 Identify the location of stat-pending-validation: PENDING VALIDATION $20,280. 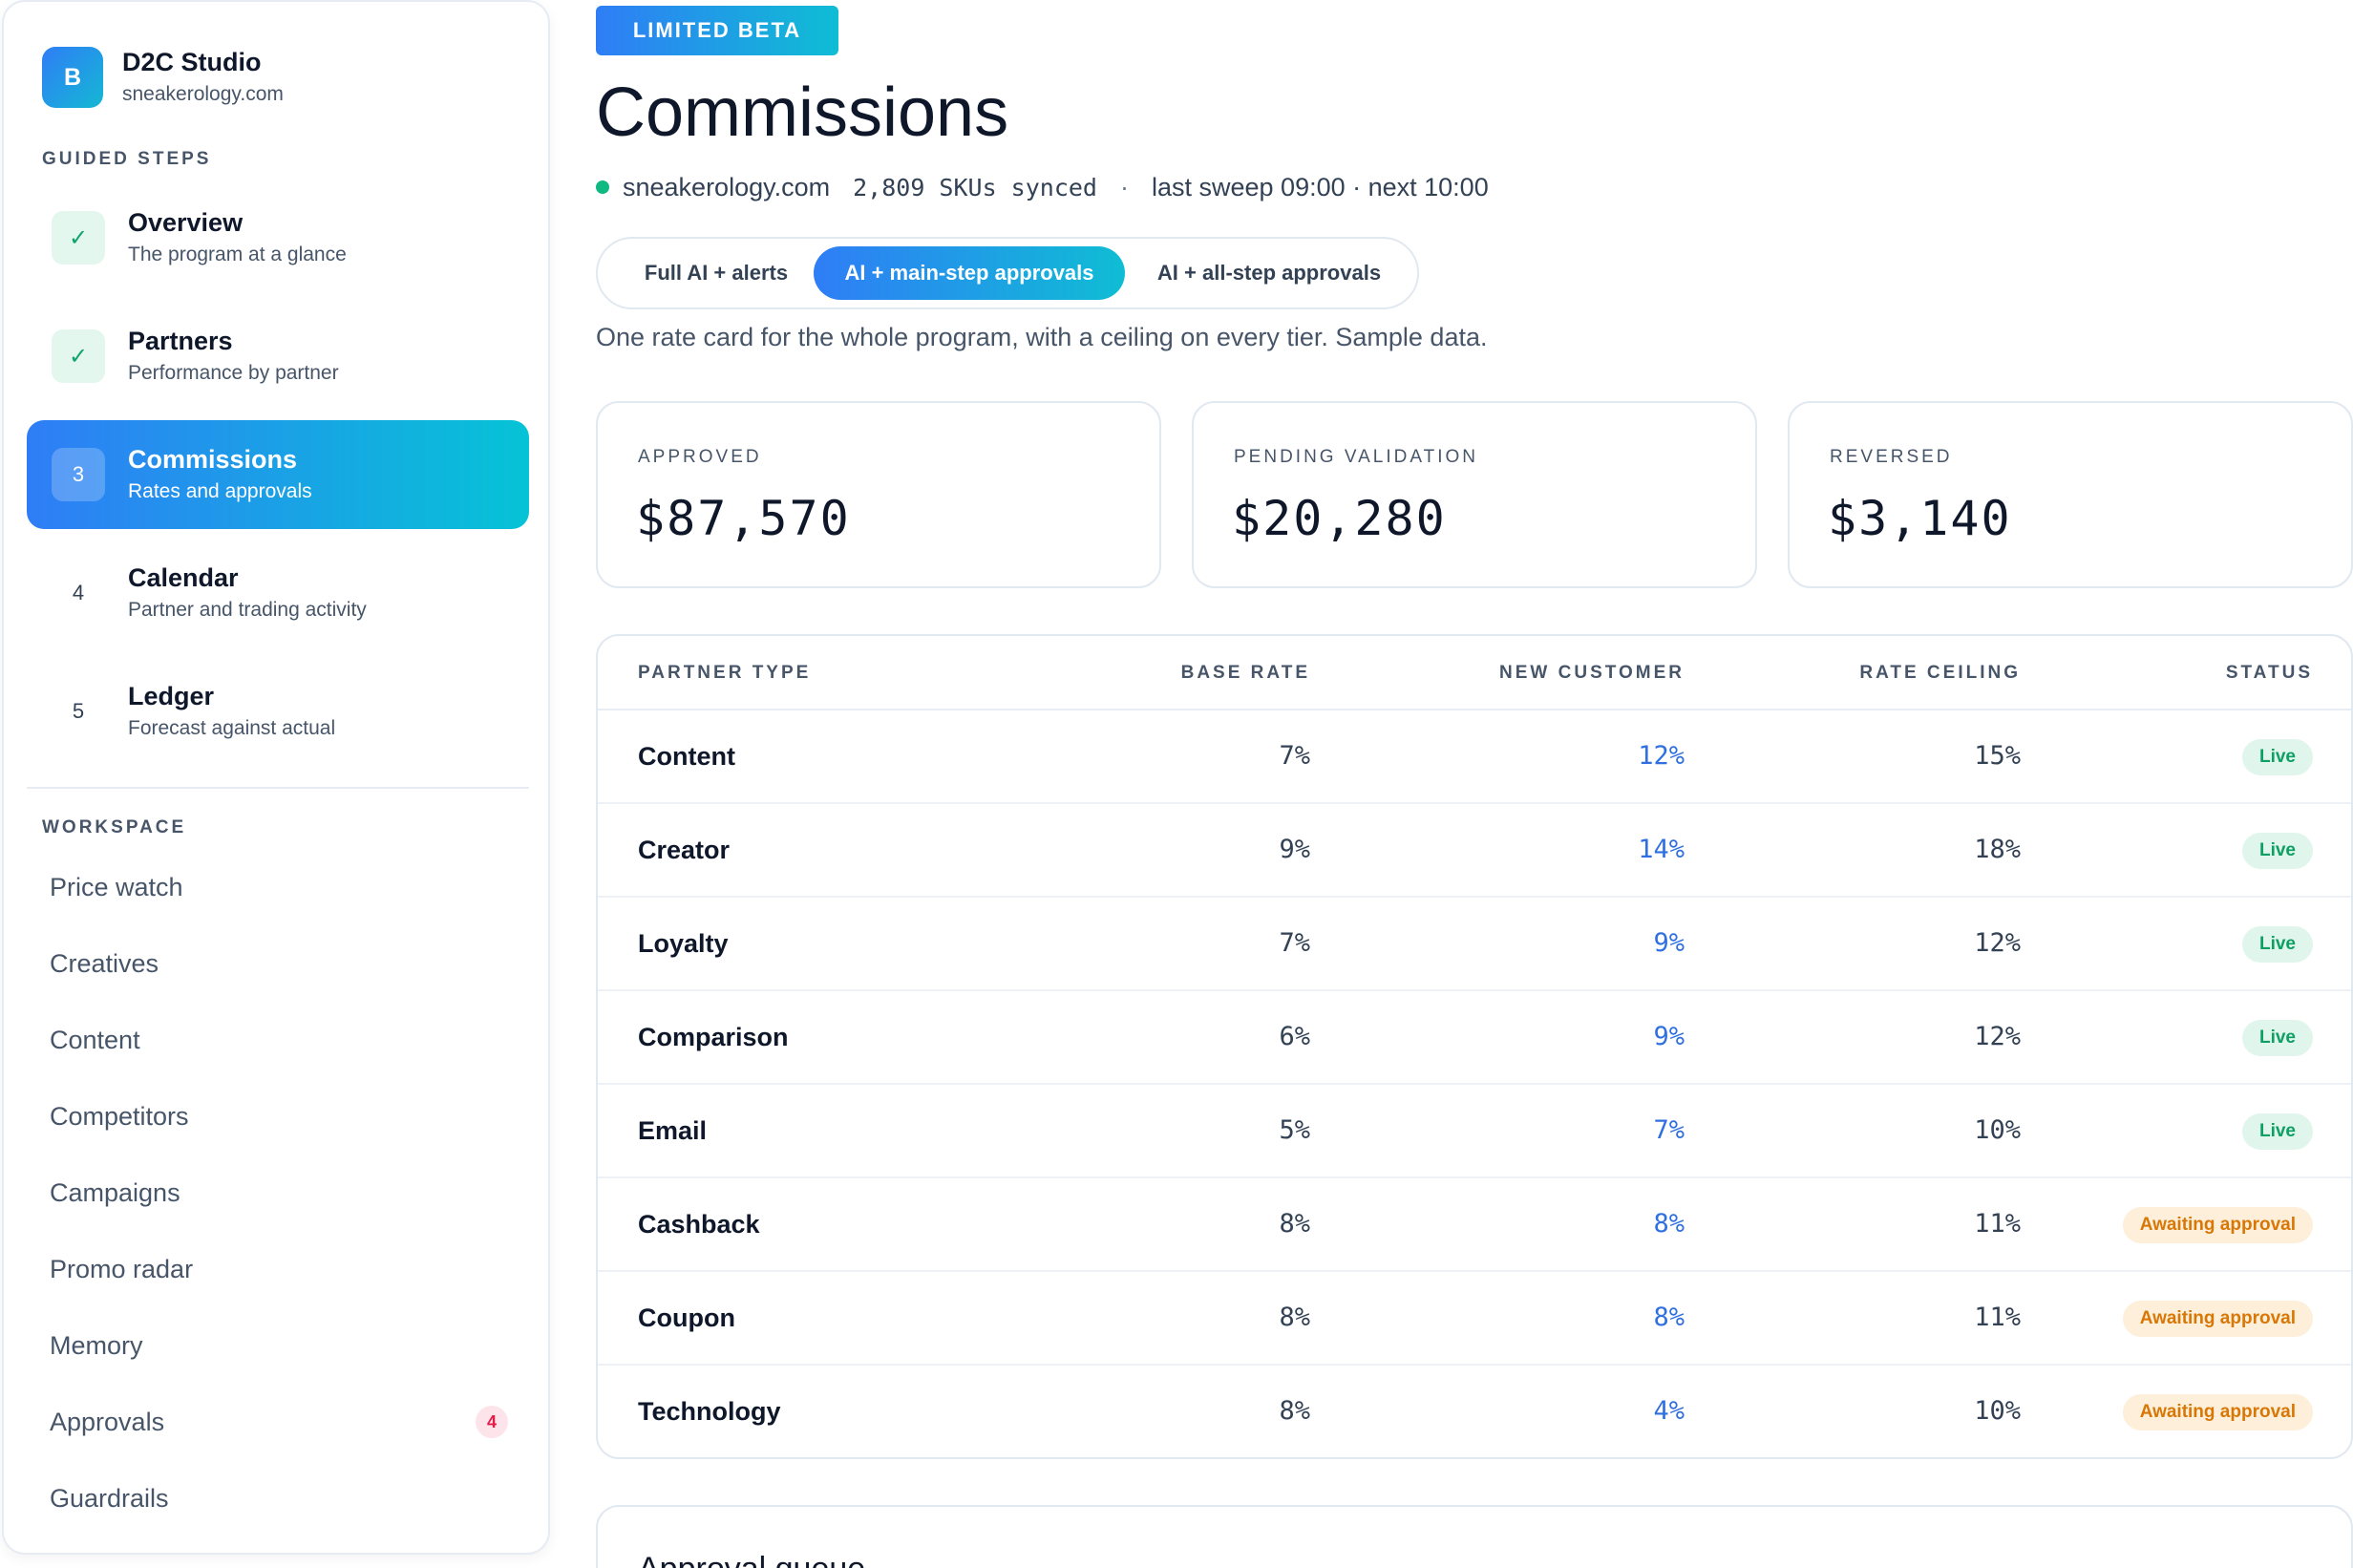
(1474, 494).